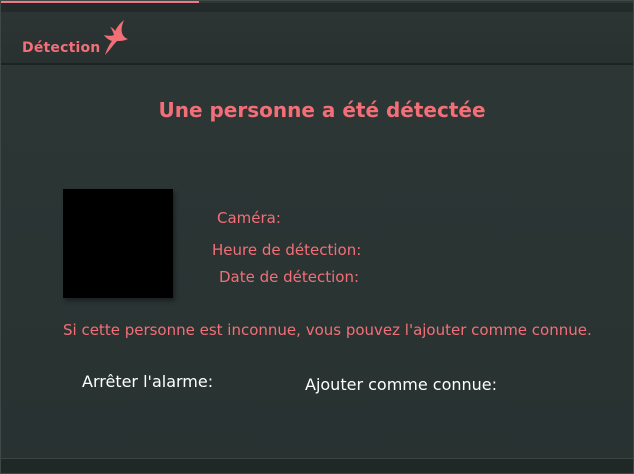 The width and height of the screenshot is (634, 474). Describe the element at coordinates (401, 384) in the screenshot. I see `add-as-known-button: Ajouter comme connue:` at that location.